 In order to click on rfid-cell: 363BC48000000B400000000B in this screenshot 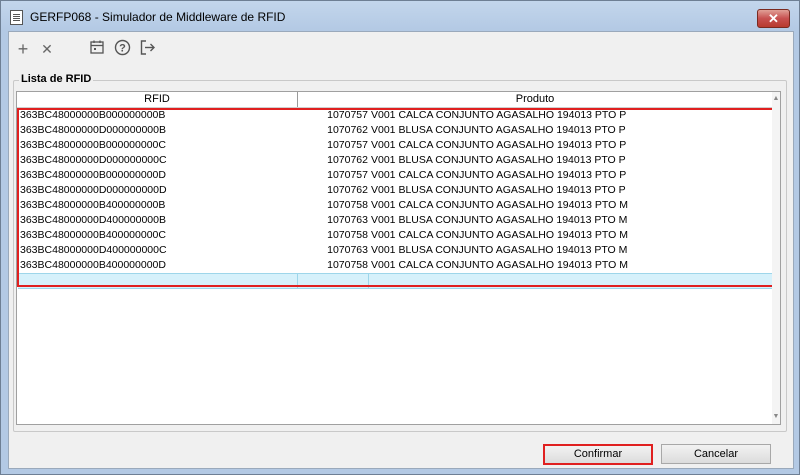, I will do `click(93, 205)`.